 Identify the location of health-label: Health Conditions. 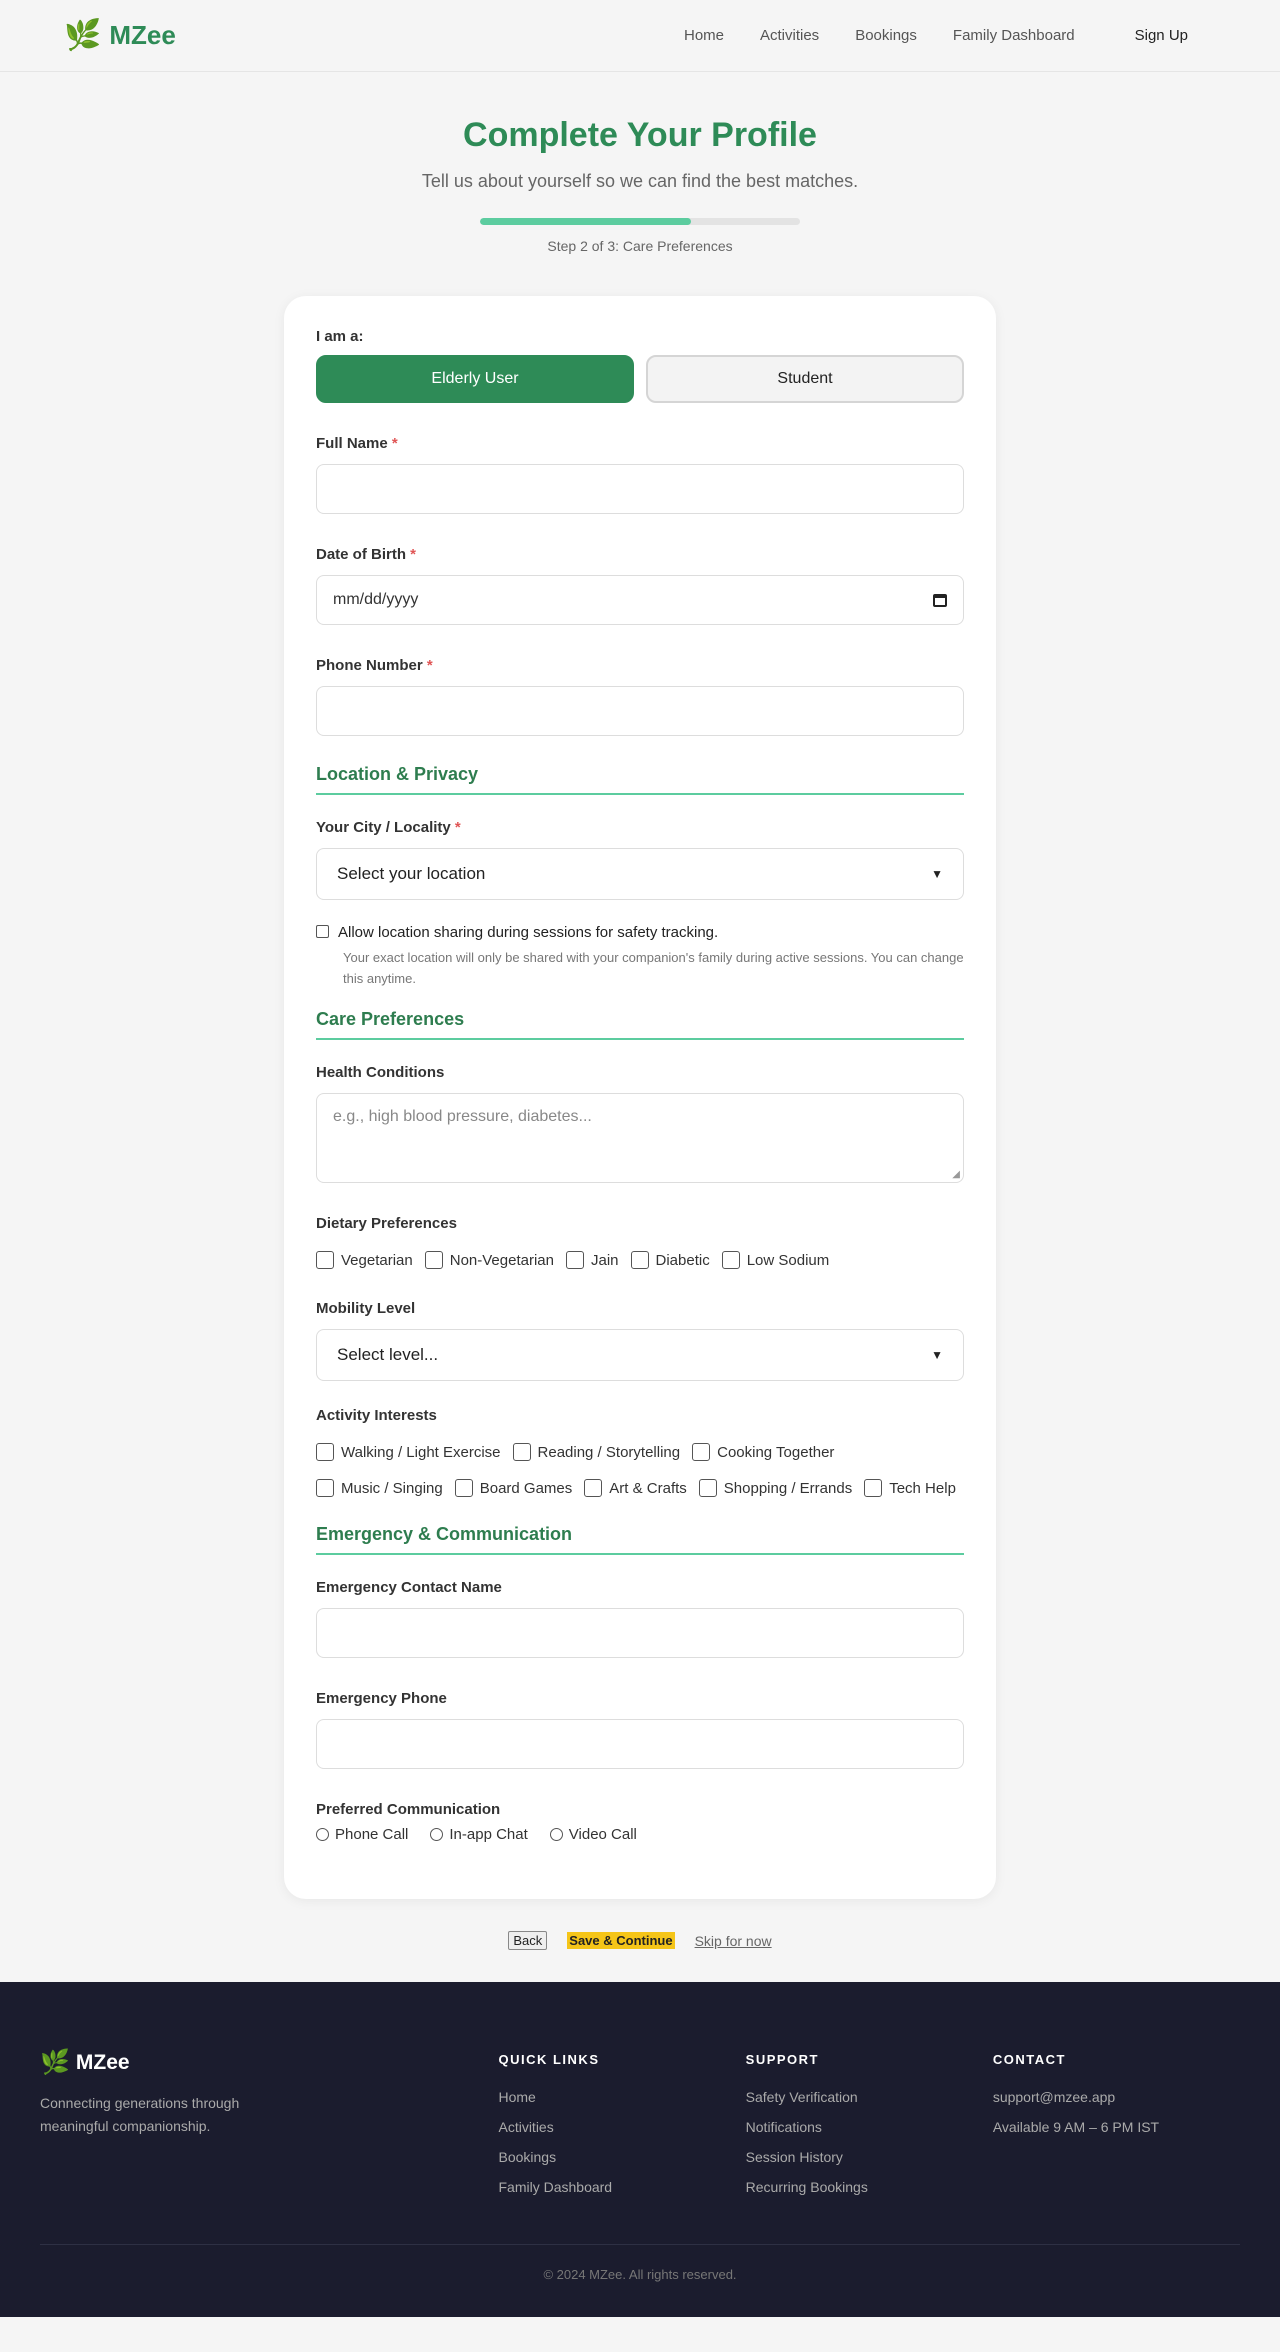
(380, 1072).